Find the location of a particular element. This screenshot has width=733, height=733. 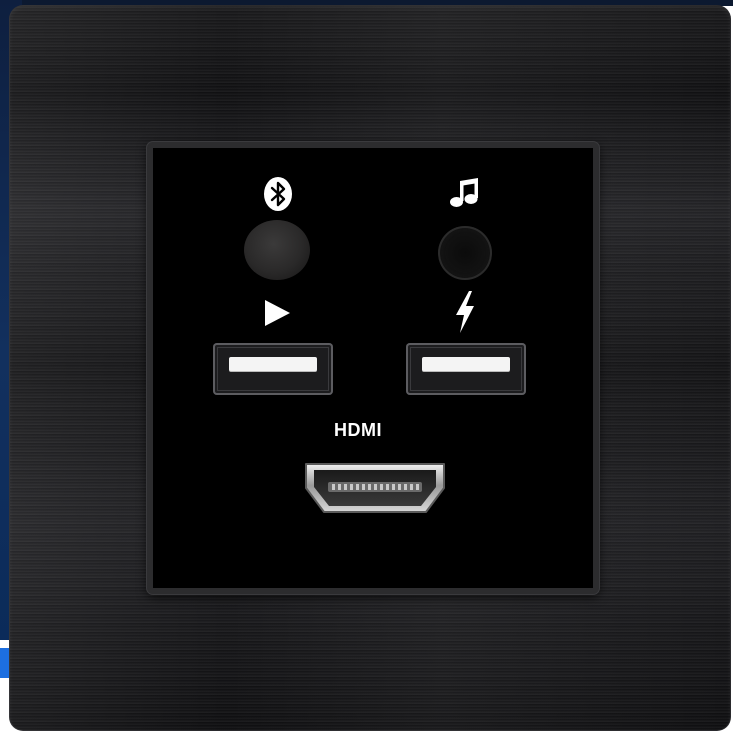

usb-media-port is located at coordinates (273, 369).